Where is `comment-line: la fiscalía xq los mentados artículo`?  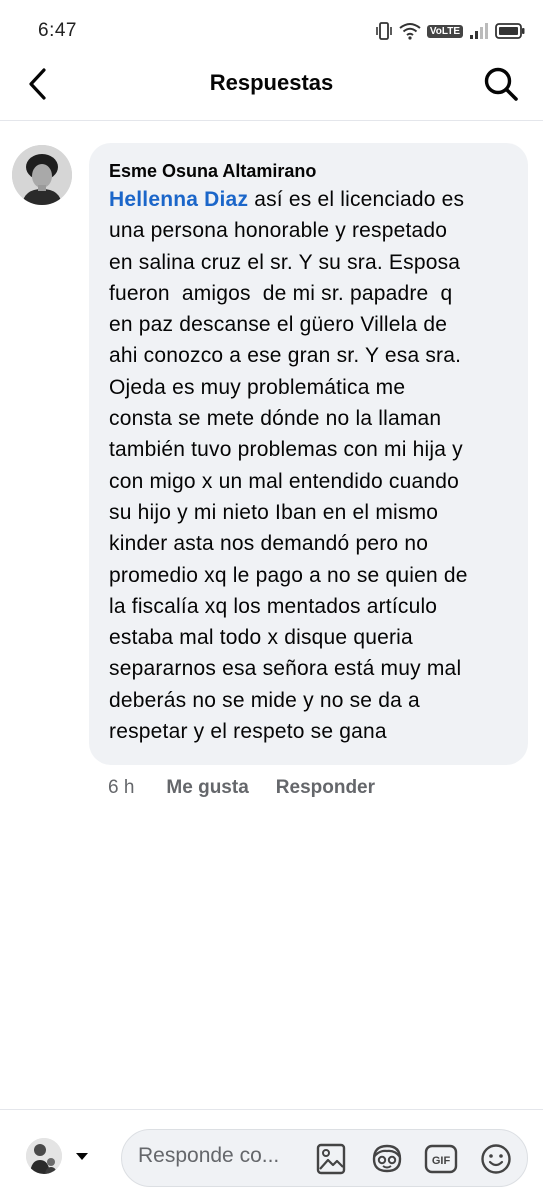
comment-line: la fiscalía xq los mentados artículo is located at coordinates (273, 606).